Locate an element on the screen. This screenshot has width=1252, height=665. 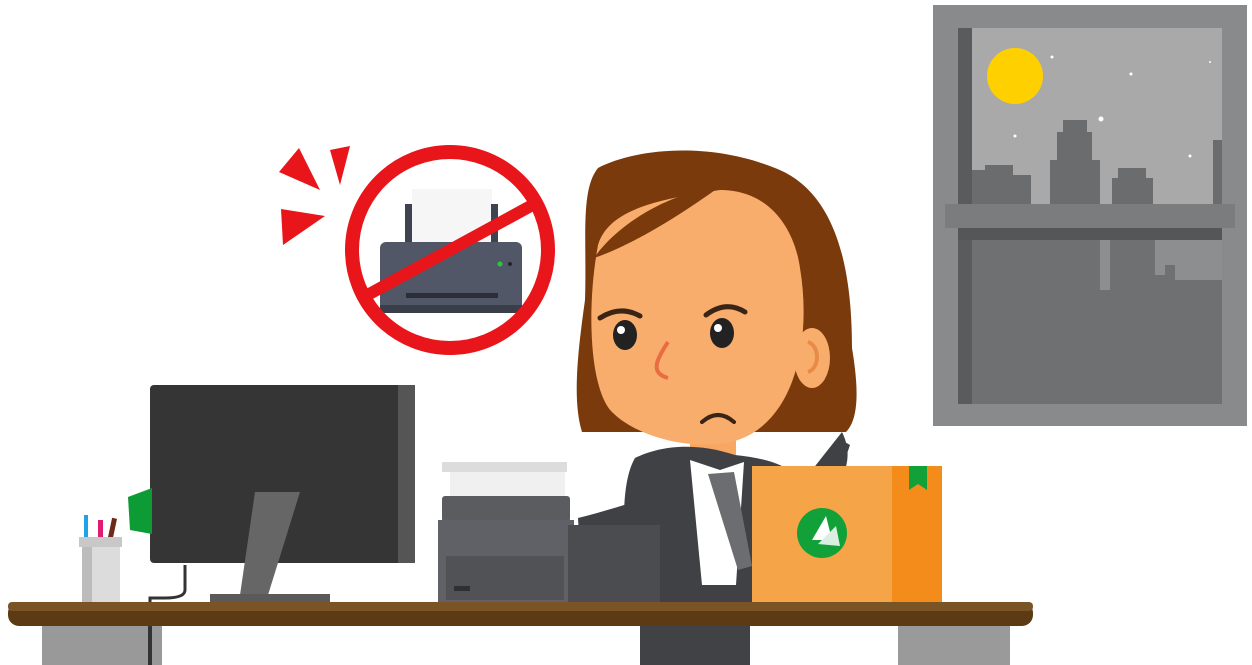
box is located at coordinates (847, 536).